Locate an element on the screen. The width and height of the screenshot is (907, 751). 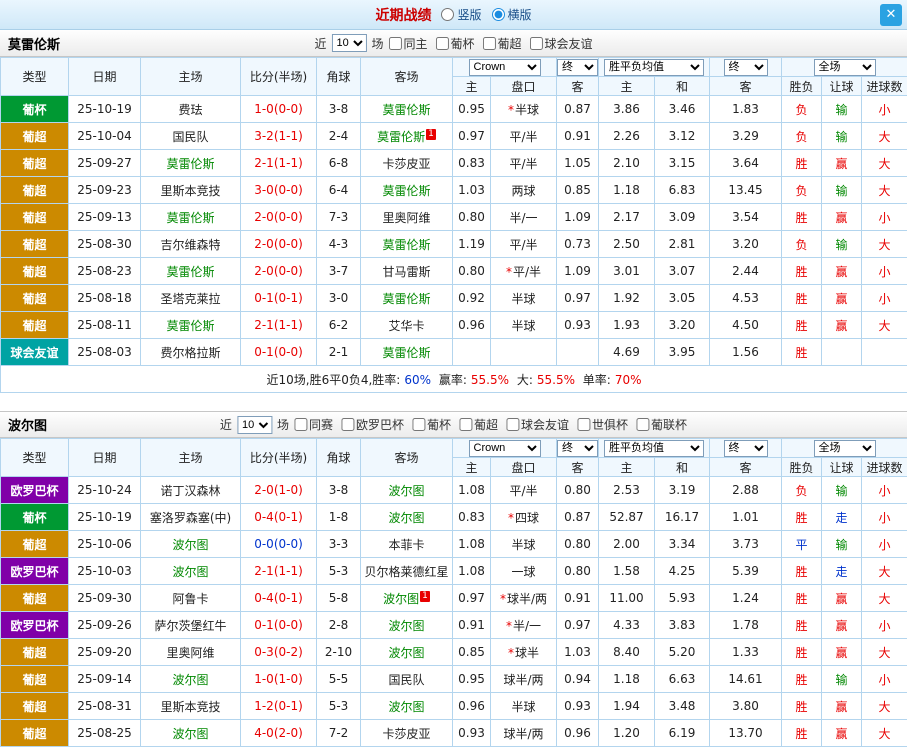
wdl-result-cell: 负 is located at coordinates (801, 190).